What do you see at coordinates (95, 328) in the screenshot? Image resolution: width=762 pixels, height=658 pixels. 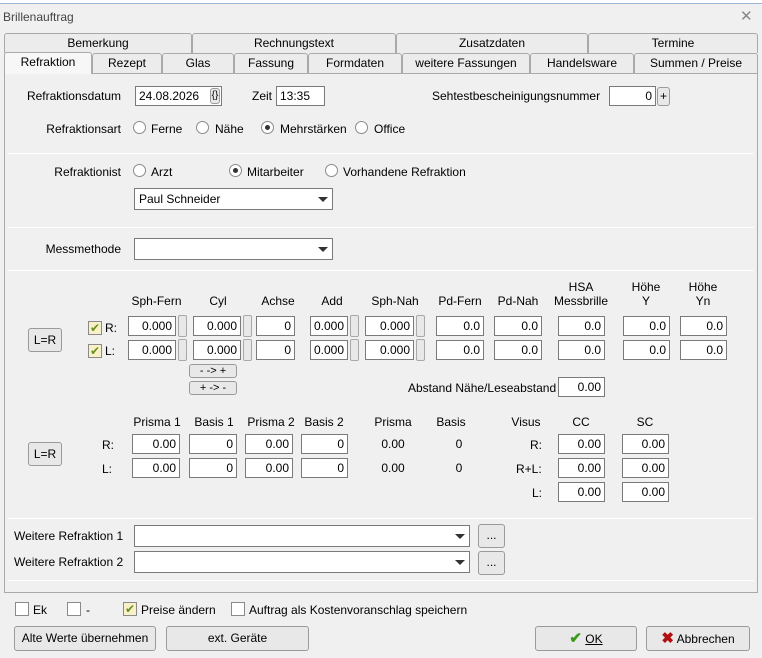 I see `r-checkbox: ✔` at bounding box center [95, 328].